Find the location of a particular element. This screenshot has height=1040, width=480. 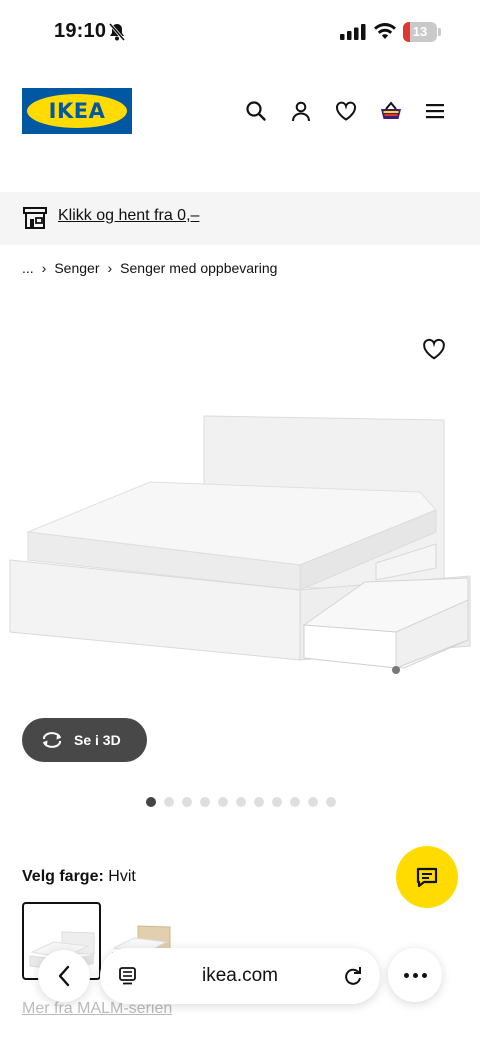

menu-icon is located at coordinates (435, 111).